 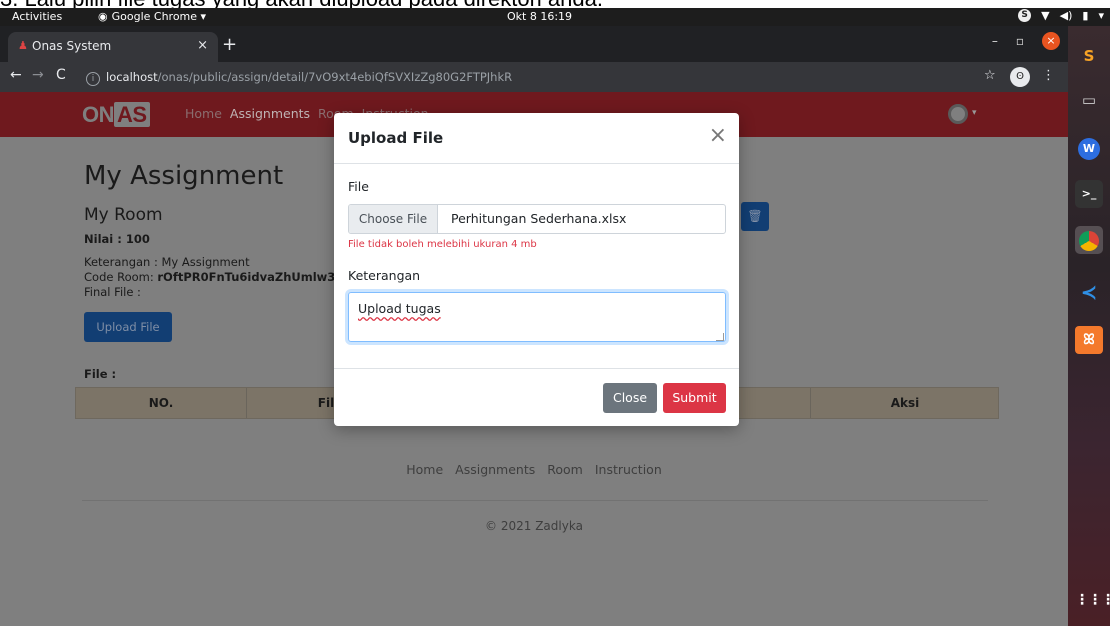 I want to click on app-menu-label: Google Chrome ▾, so click(x=159, y=16).